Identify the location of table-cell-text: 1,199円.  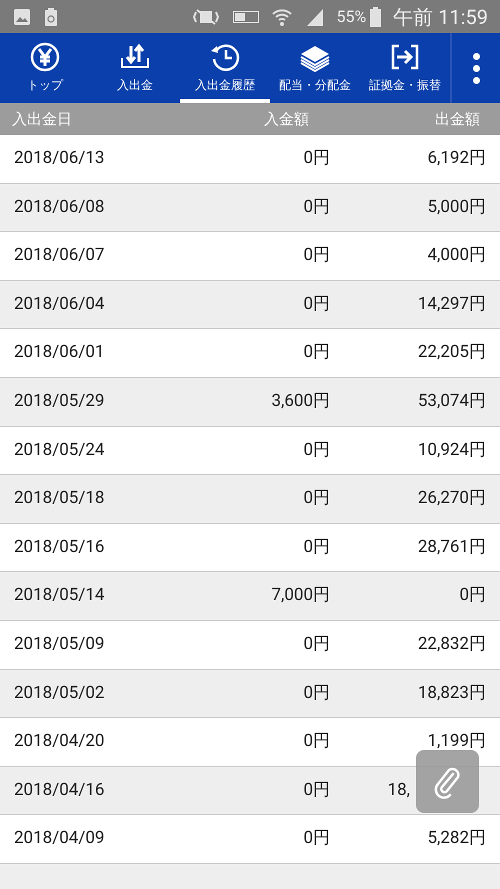
(456, 742).